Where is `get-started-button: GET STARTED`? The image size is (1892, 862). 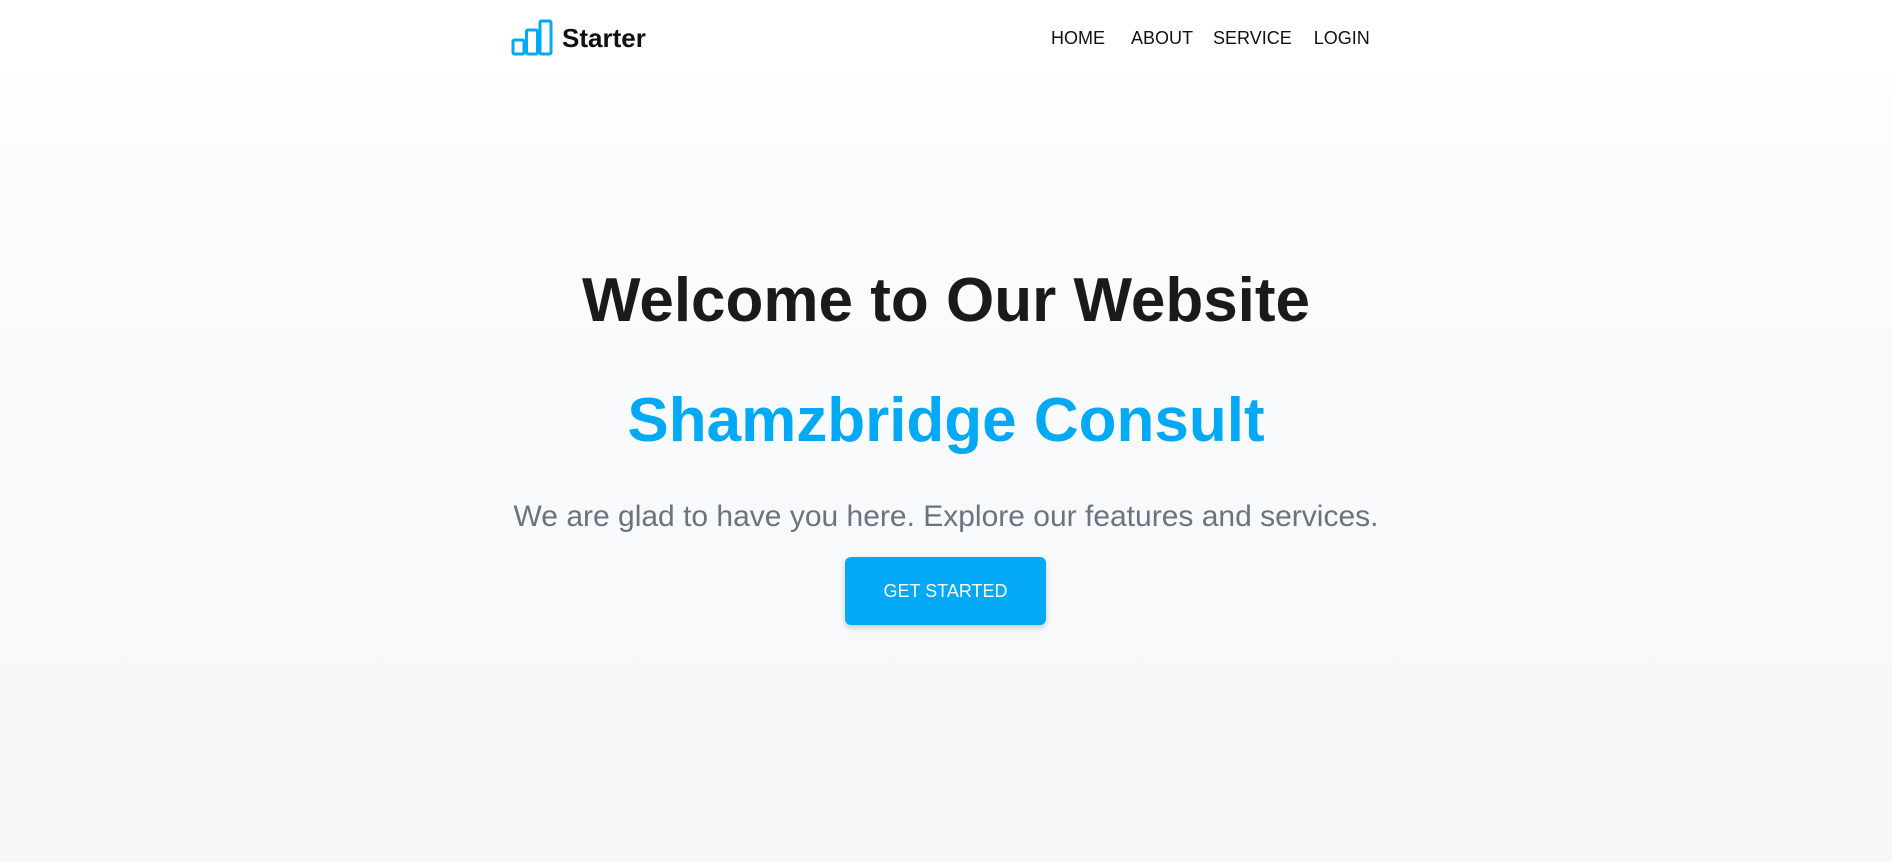
get-started-button: GET STARTED is located at coordinates (945, 591).